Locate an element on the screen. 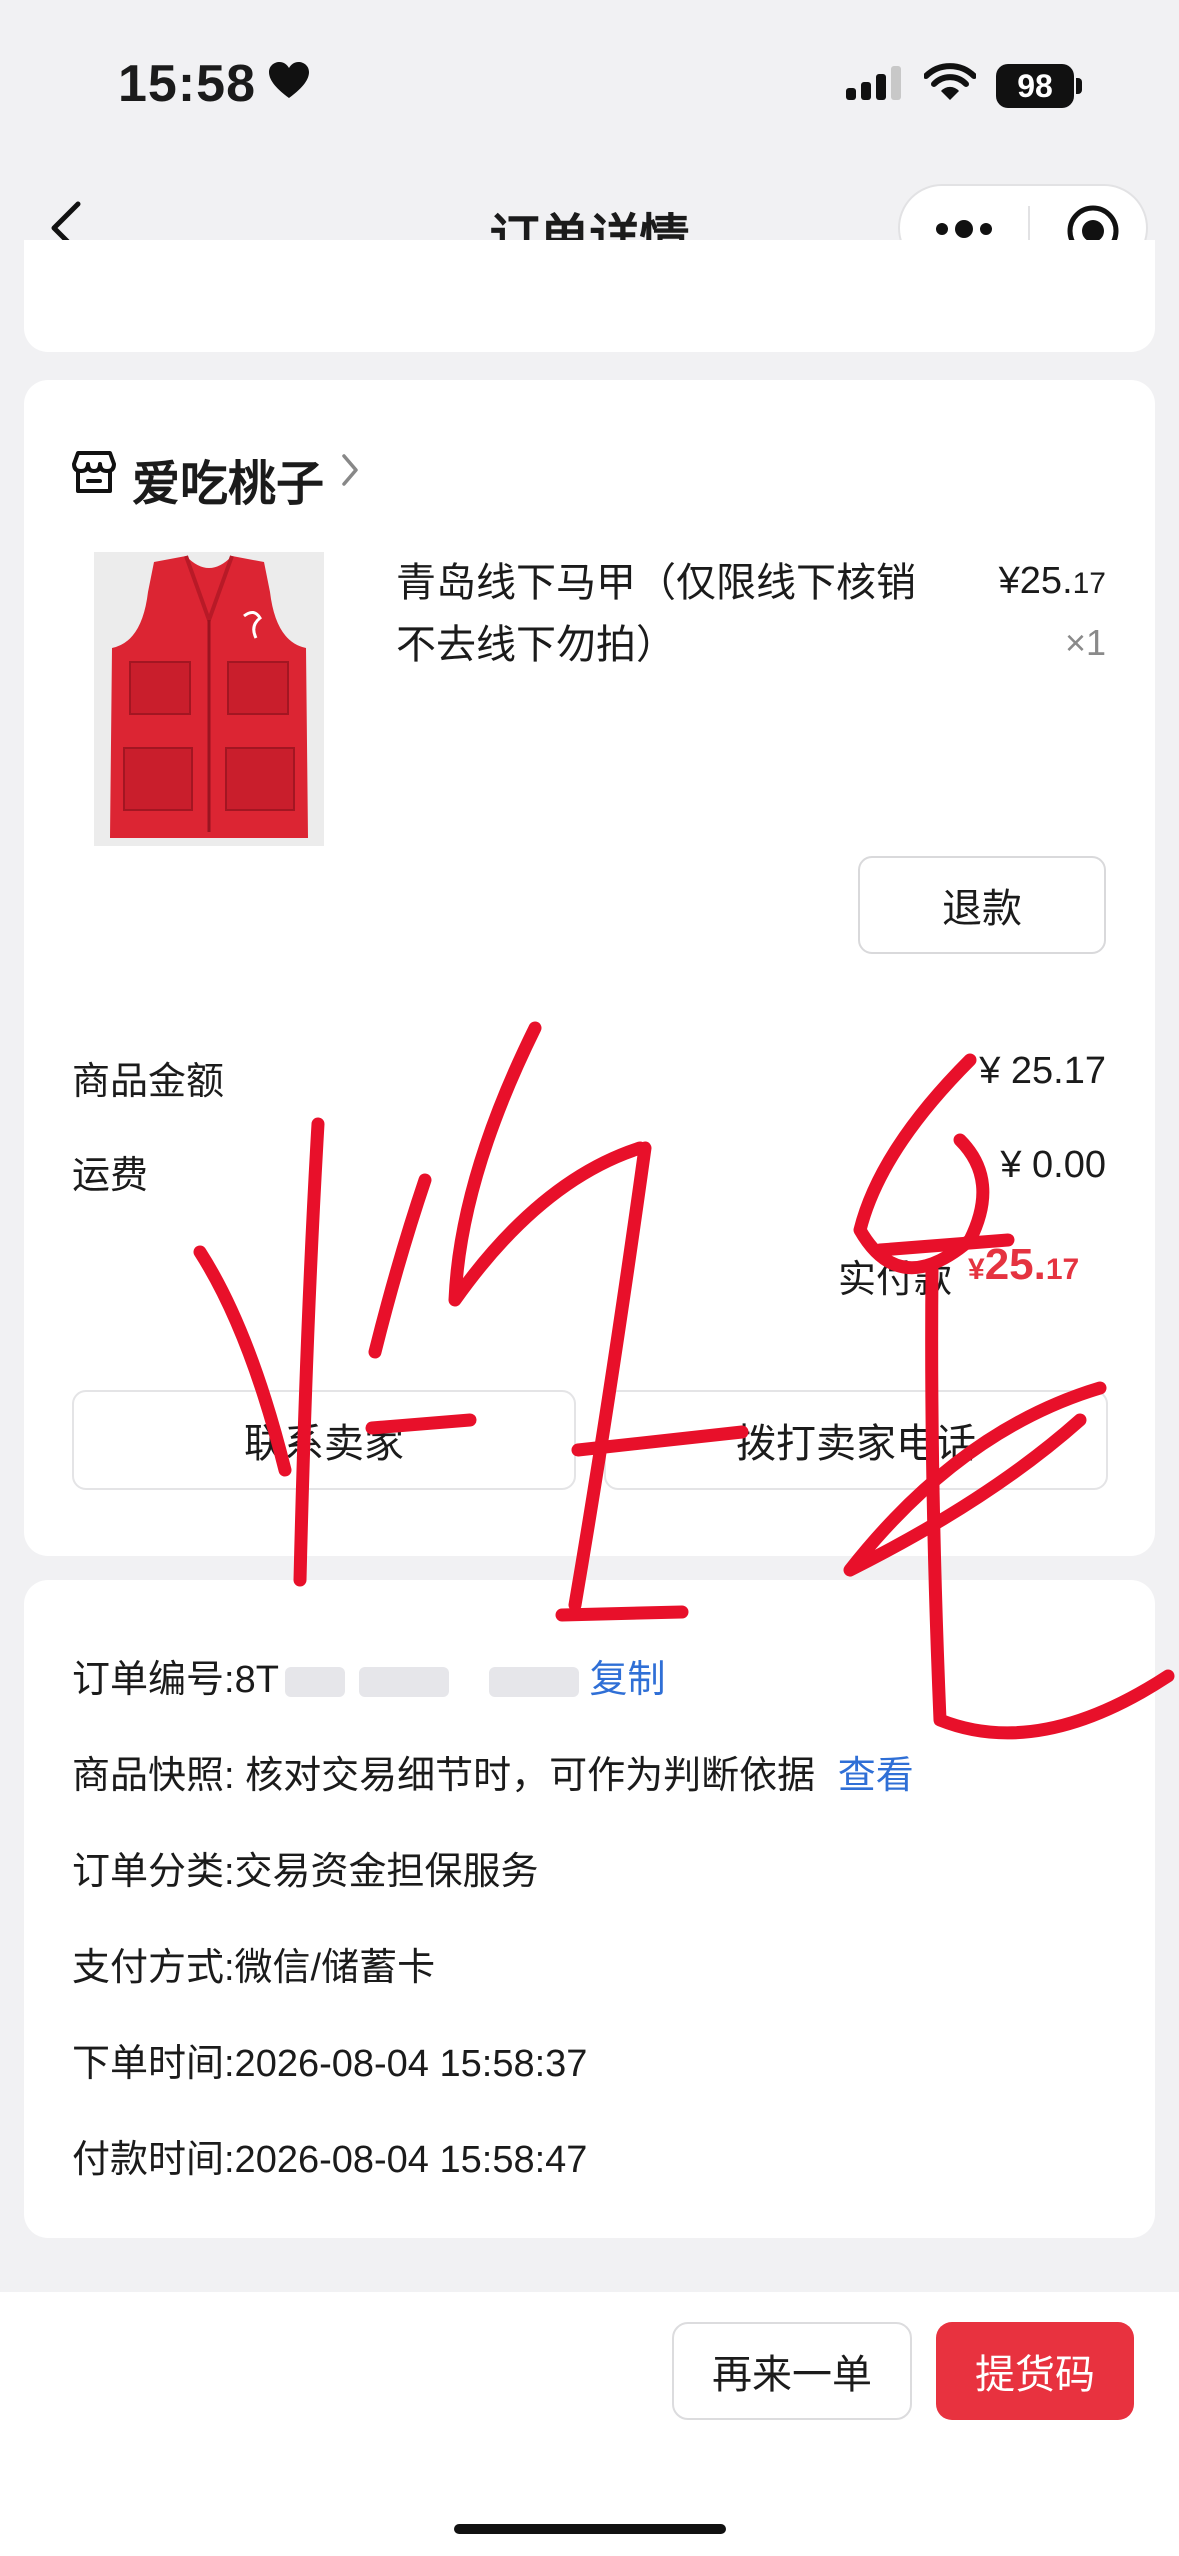 This screenshot has height=2556, width=1179. product-title: 青岛线下马甲（仅限线下核销 不去线下勿拍） is located at coordinates (661, 614).